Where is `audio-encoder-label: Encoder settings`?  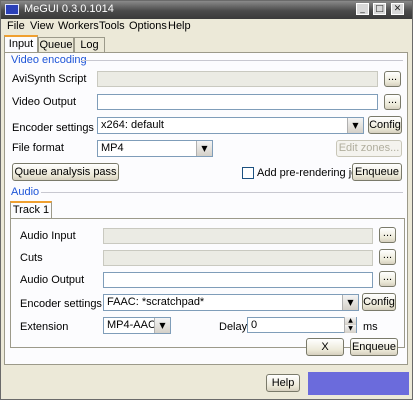 audio-encoder-label: Encoder settings is located at coordinates (61, 304).